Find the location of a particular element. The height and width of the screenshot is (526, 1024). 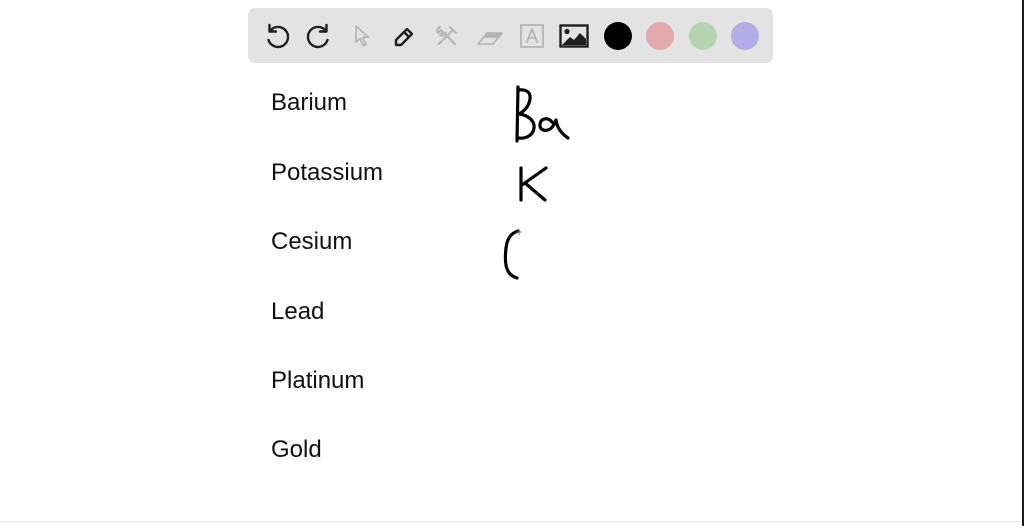

insert-image-button is located at coordinates (574, 36).